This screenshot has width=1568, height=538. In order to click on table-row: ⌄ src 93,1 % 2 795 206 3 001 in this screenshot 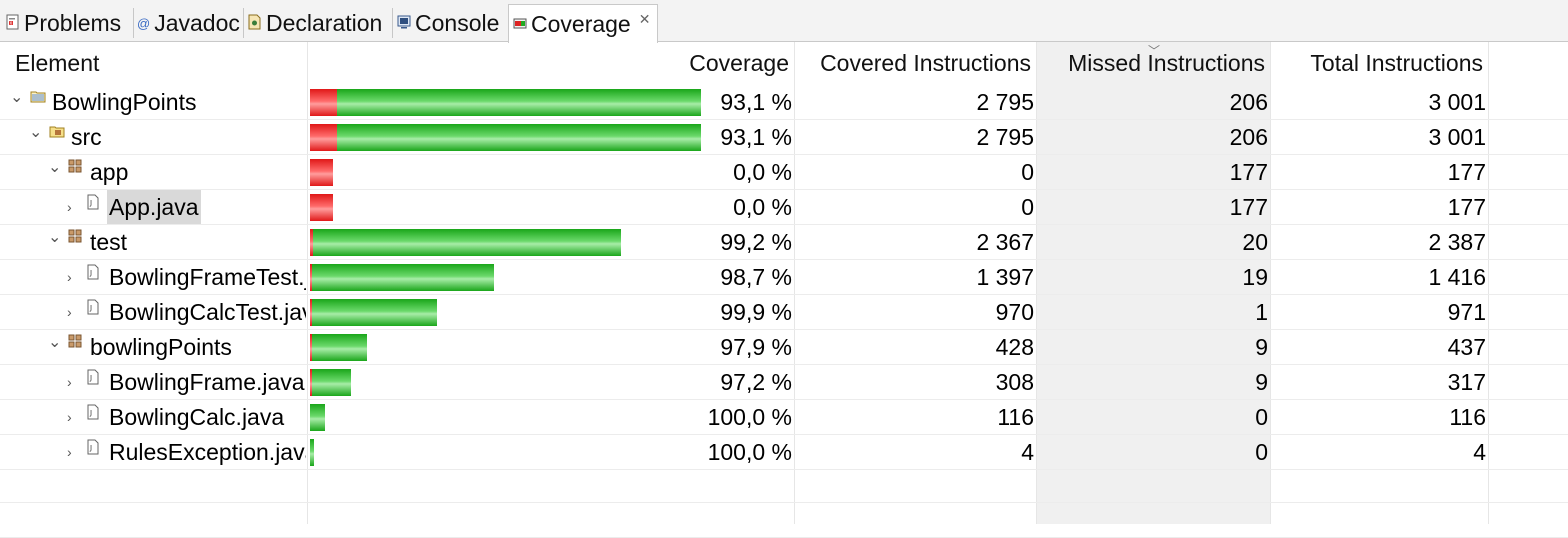, I will do `click(784, 137)`.